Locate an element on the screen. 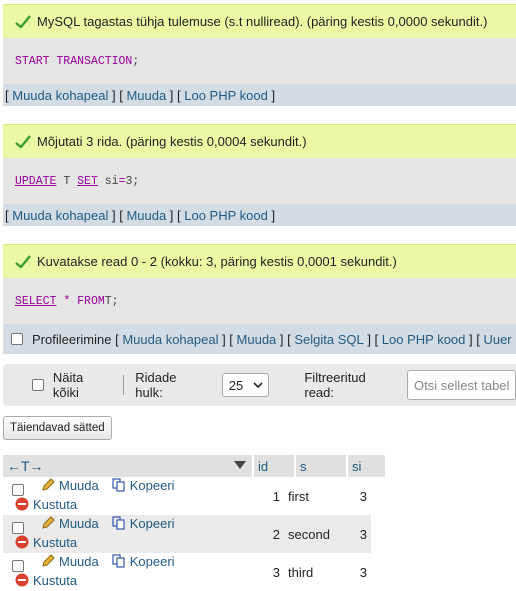  sql-text: si is located at coordinates (108, 181).